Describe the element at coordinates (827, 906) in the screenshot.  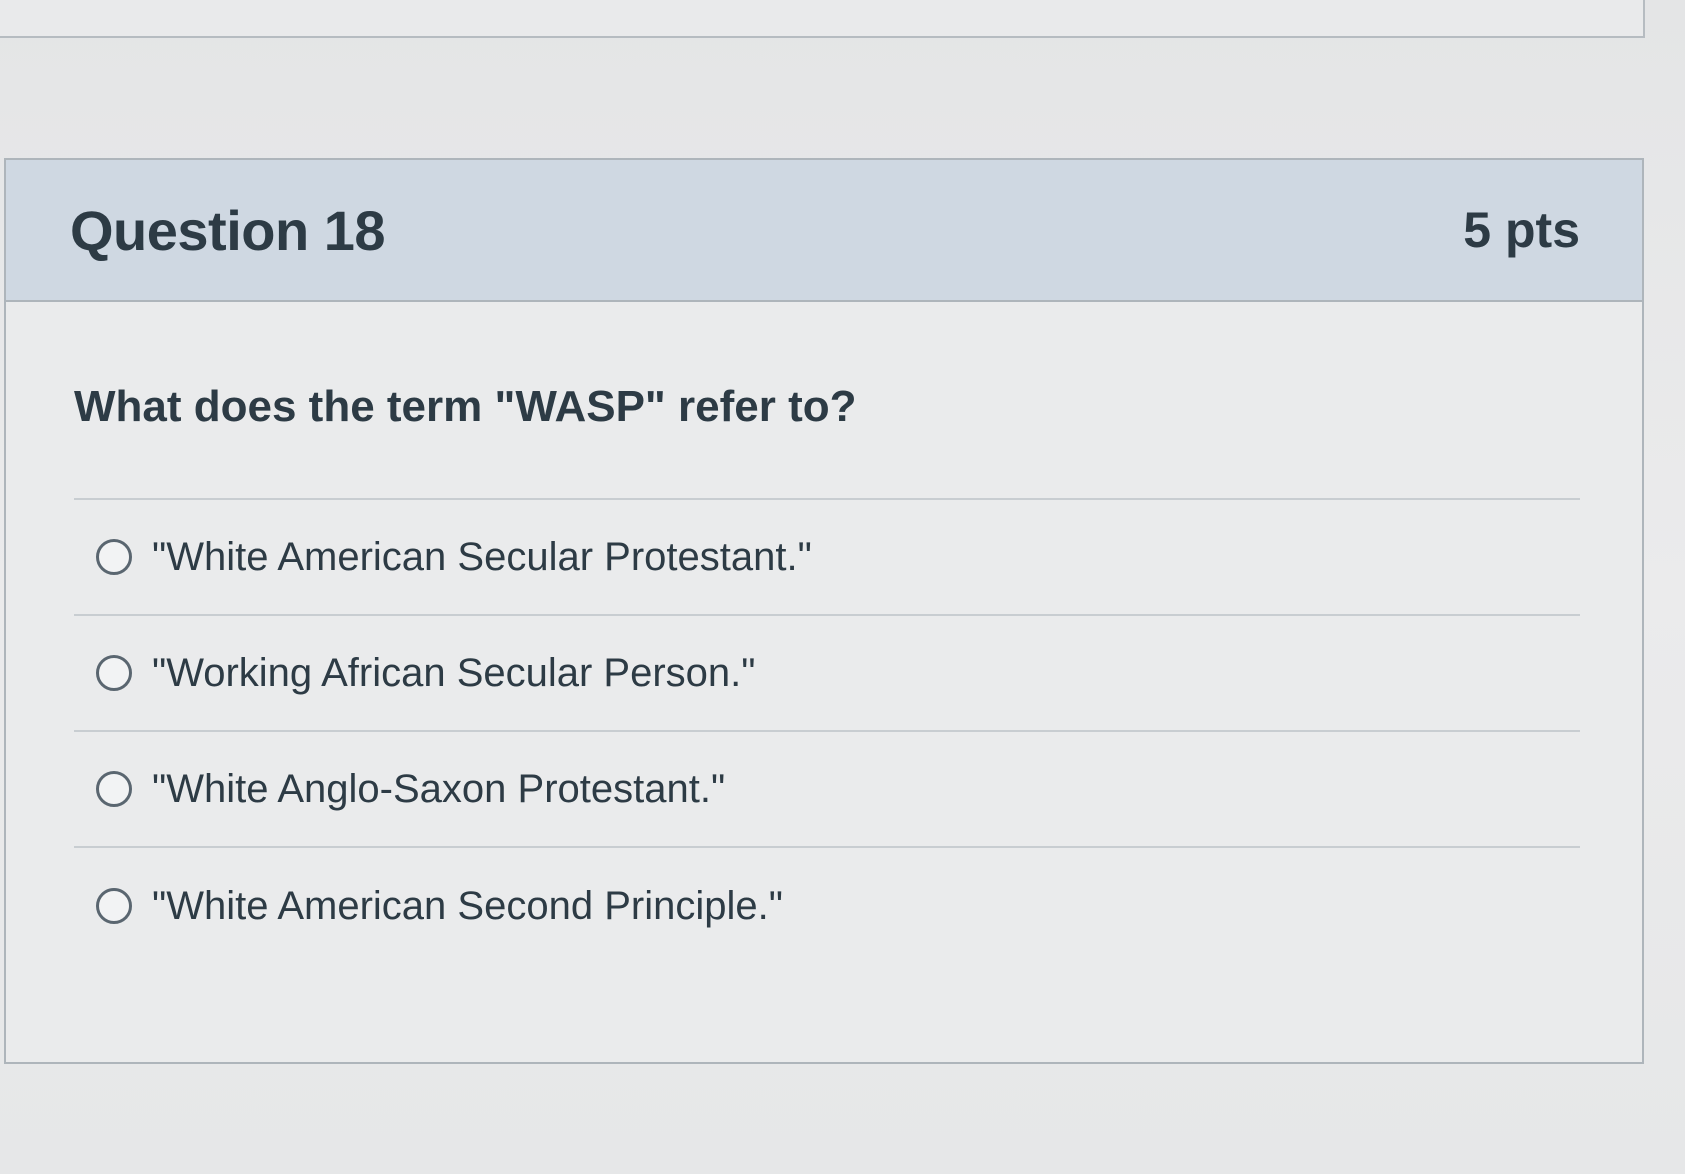
I see `answer-option-4: "White American Second Principle."` at that location.